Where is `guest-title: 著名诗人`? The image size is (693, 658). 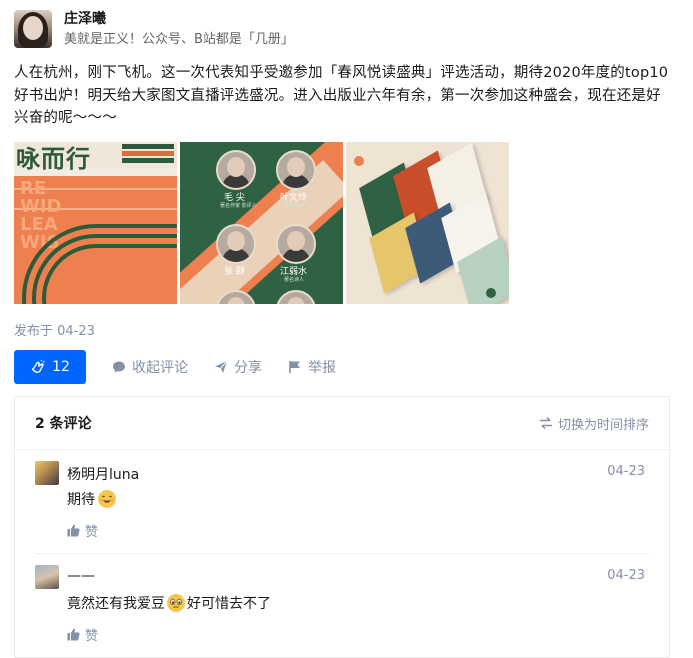
guest-title: 著名诗人 is located at coordinates (294, 280).